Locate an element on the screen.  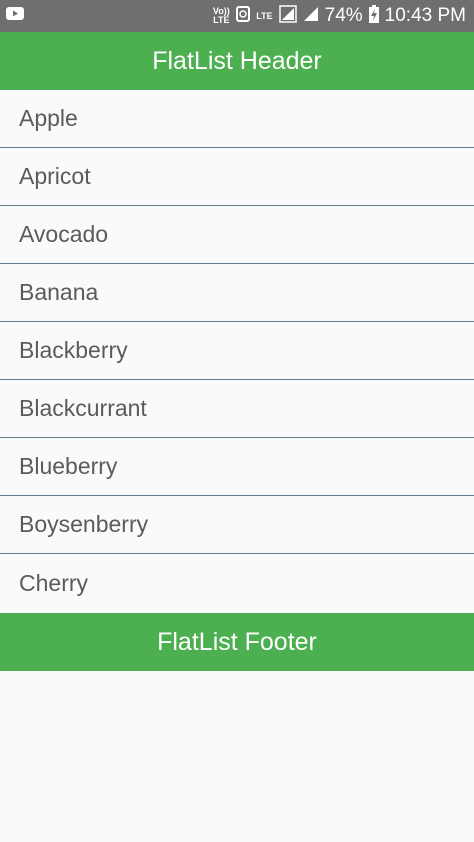
list-header: FlatList Header is located at coordinates (237, 61).